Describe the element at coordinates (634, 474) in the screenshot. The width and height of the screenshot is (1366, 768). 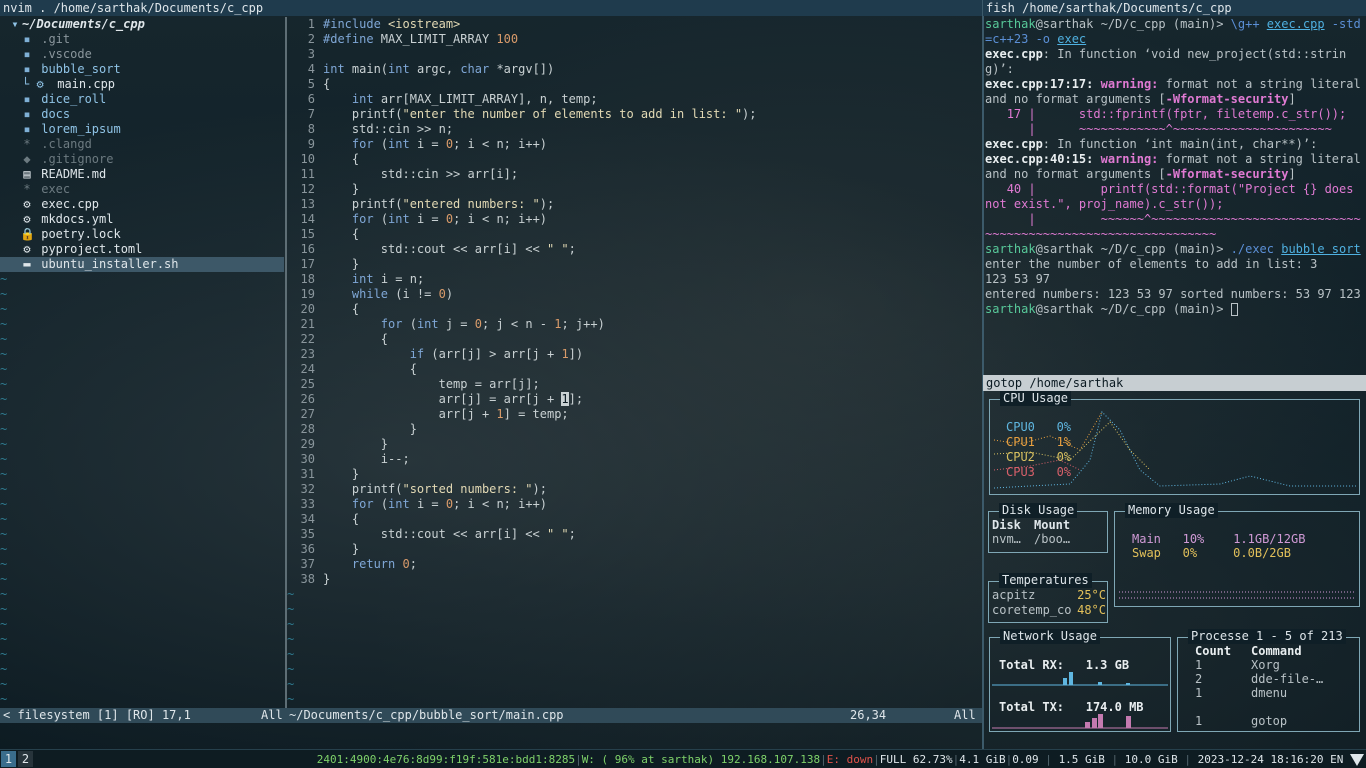
I see `code-line: 31 }` at that location.